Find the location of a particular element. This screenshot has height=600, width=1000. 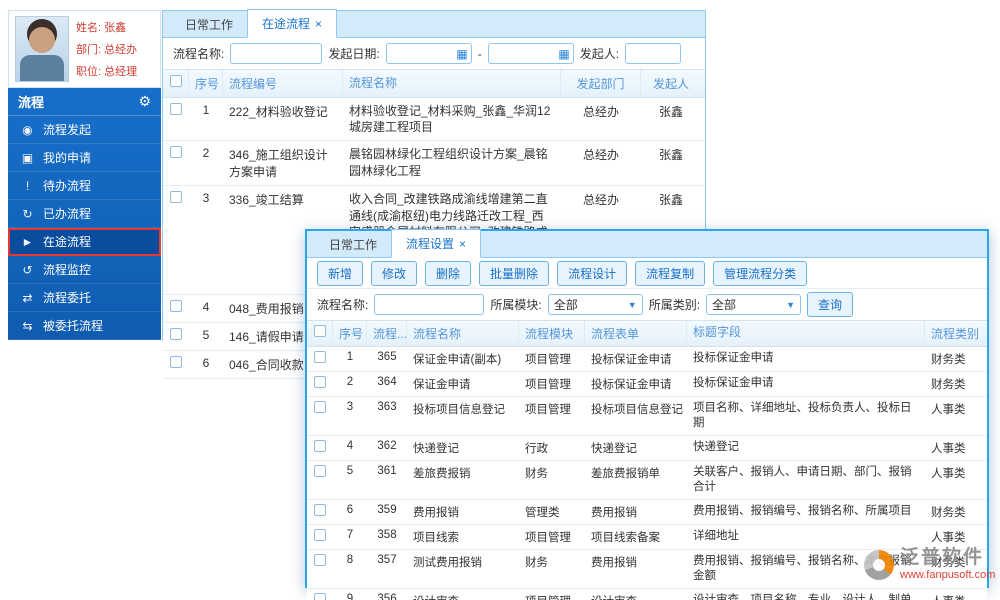

sidebar-item: ◉ 流程发起 is located at coordinates (84, 130).